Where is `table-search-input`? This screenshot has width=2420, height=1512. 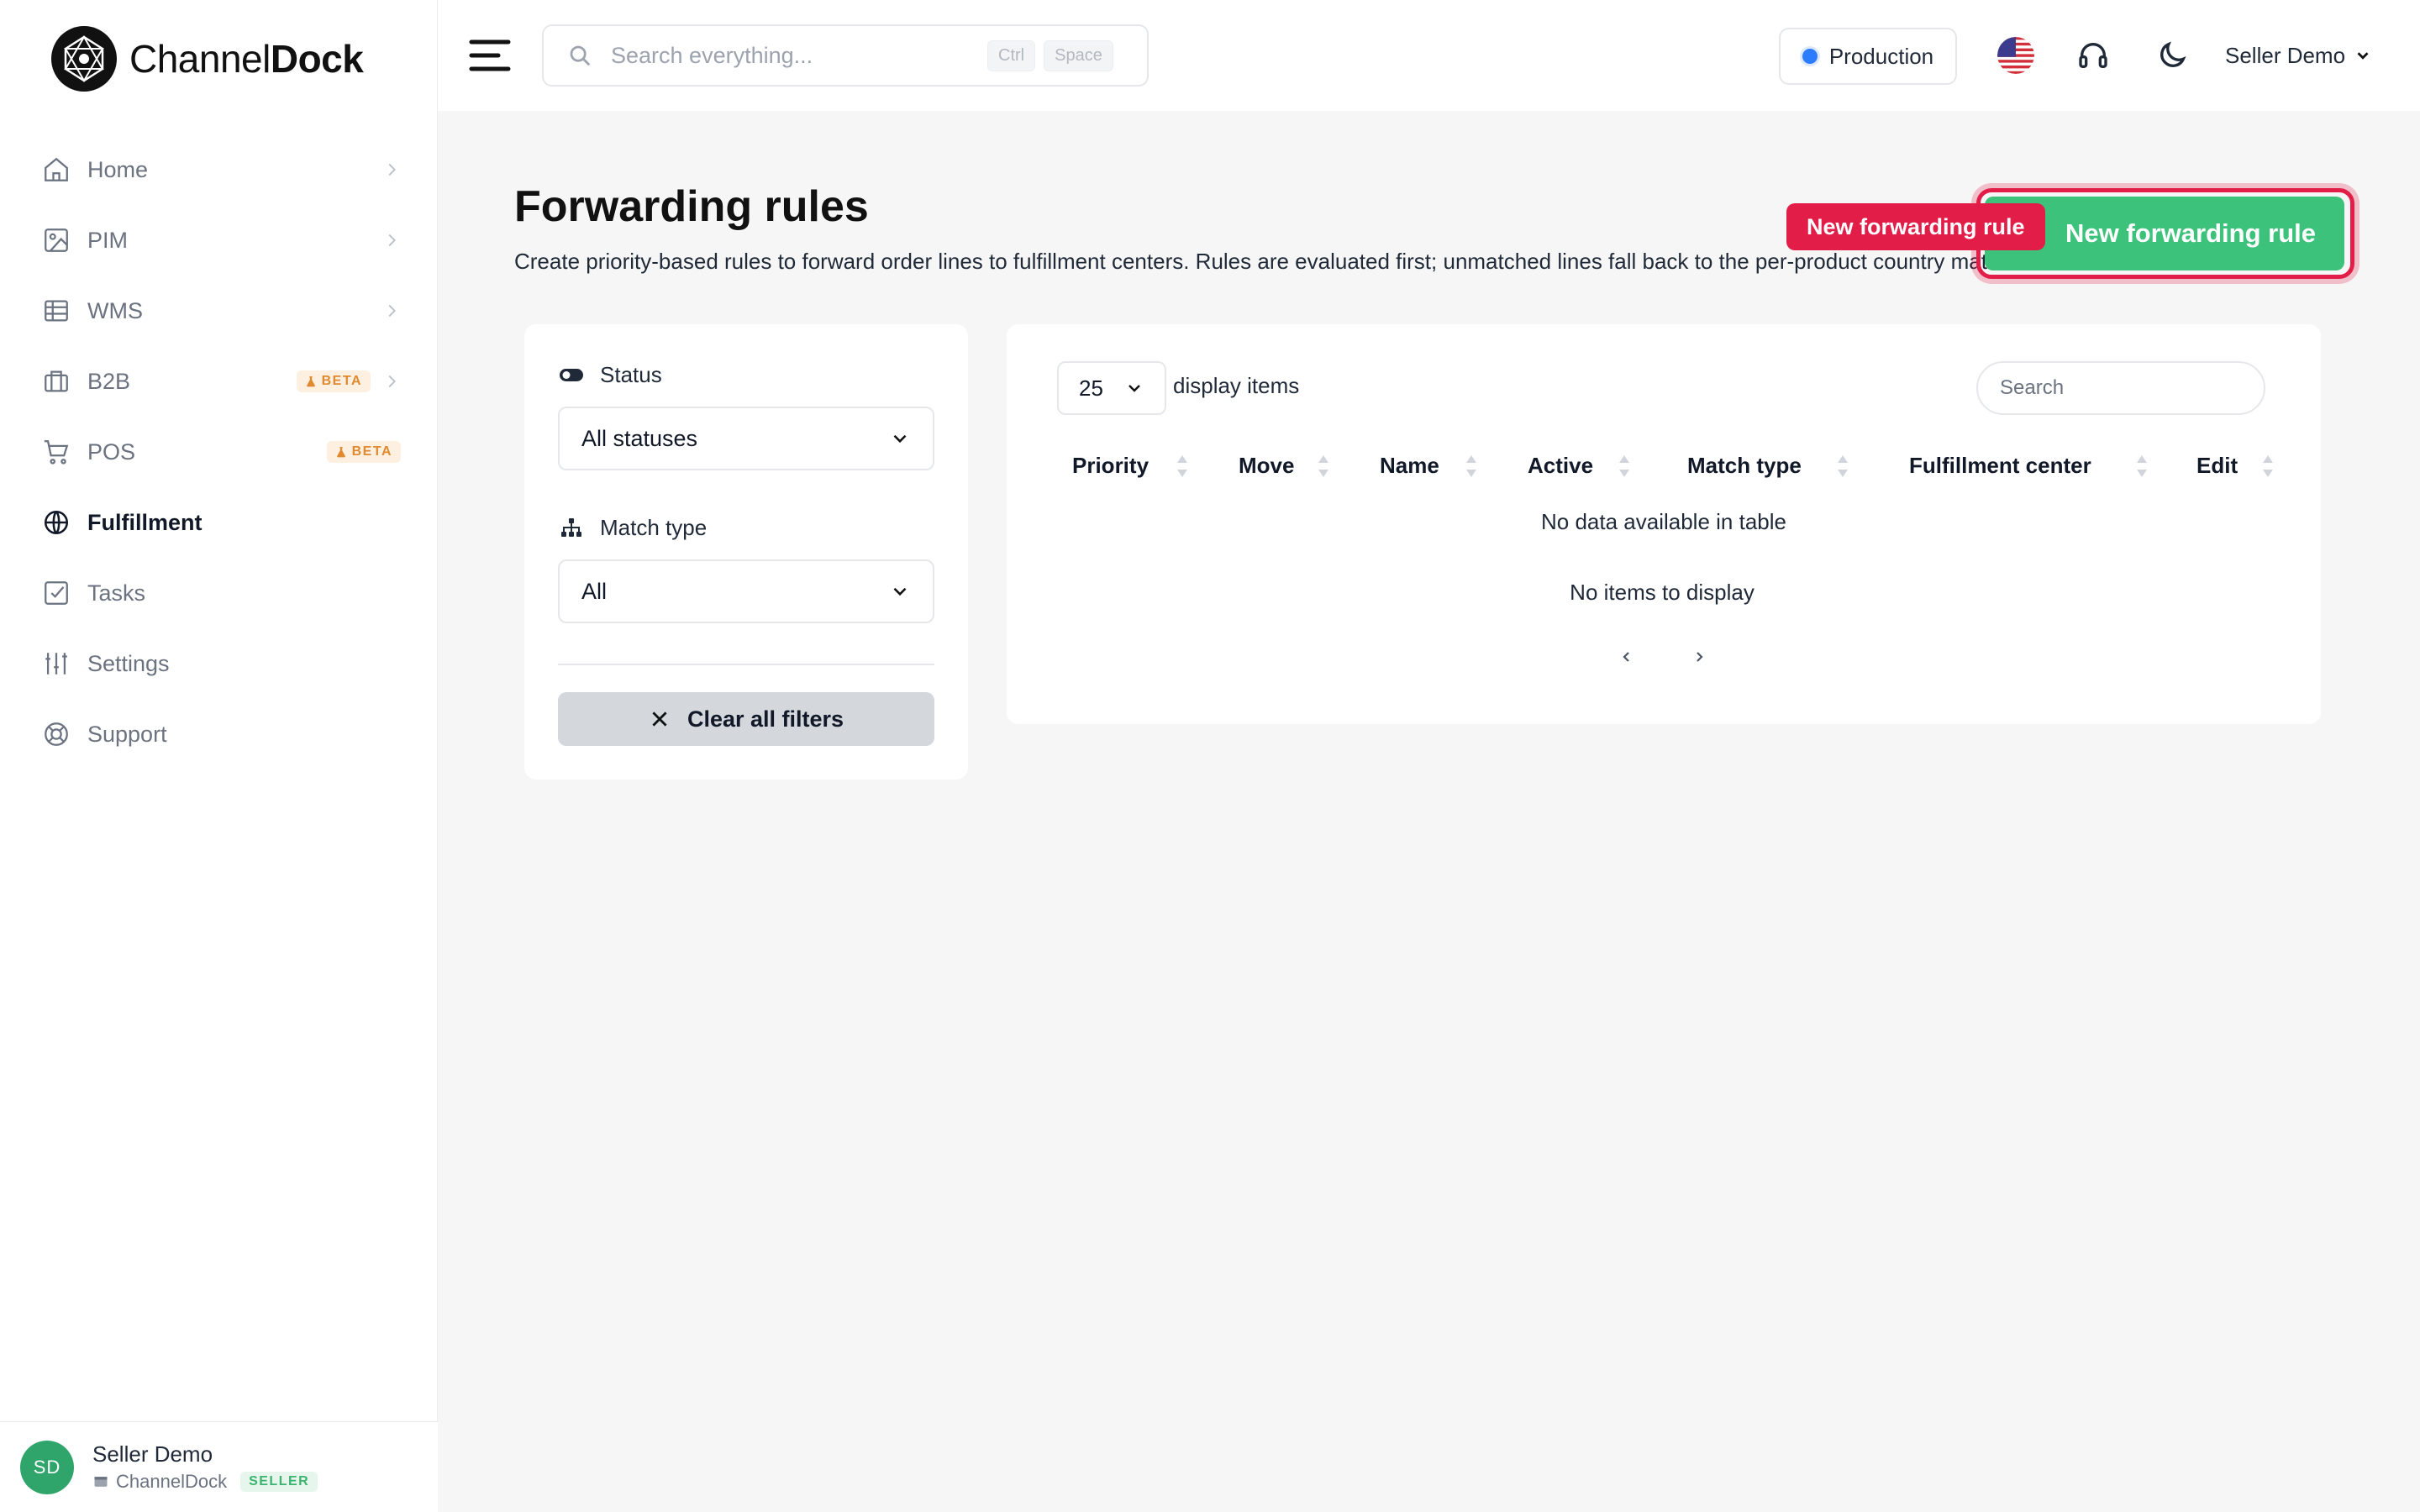 table-search-input is located at coordinates (2120, 388).